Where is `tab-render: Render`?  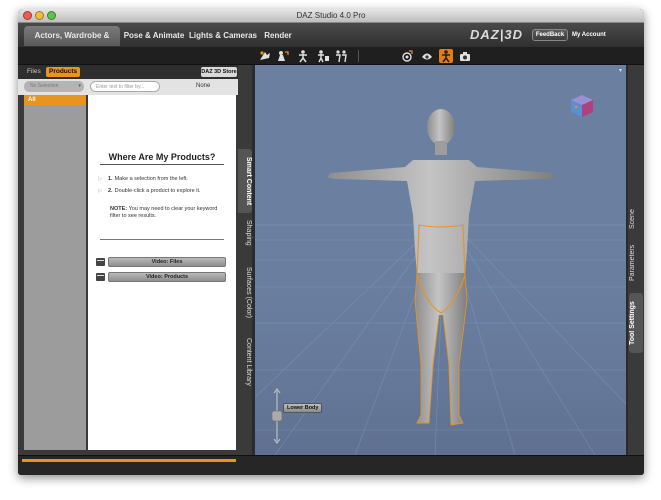
tab-render: Render is located at coordinates (278, 36).